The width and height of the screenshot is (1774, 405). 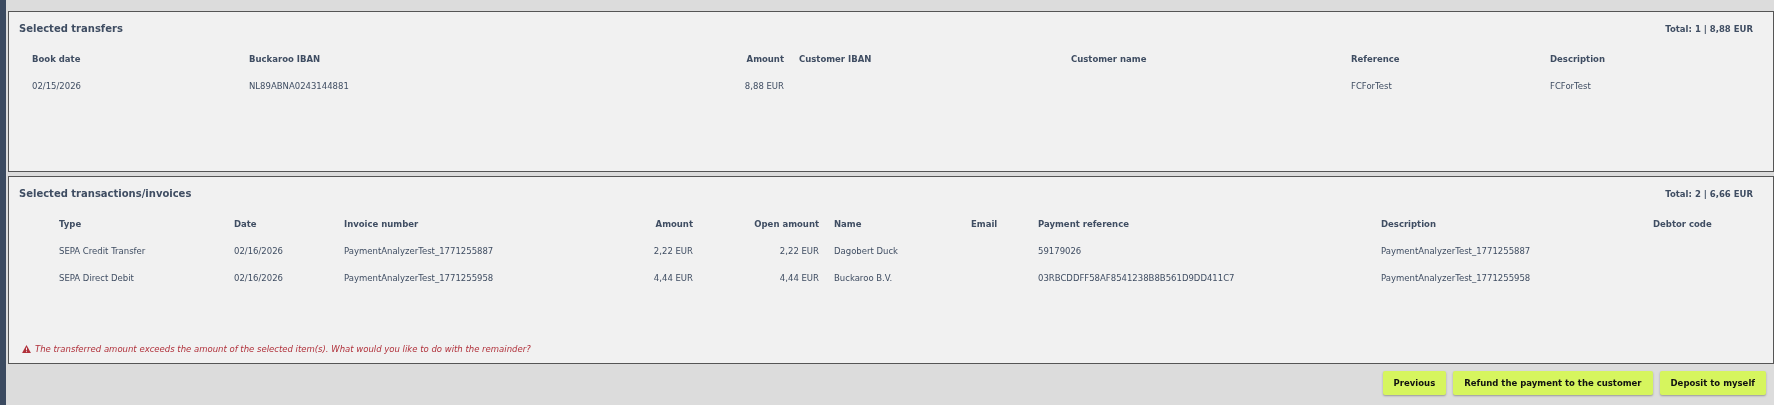 What do you see at coordinates (105, 193) in the screenshot?
I see `panel-title: Selected transactions/invoices` at bounding box center [105, 193].